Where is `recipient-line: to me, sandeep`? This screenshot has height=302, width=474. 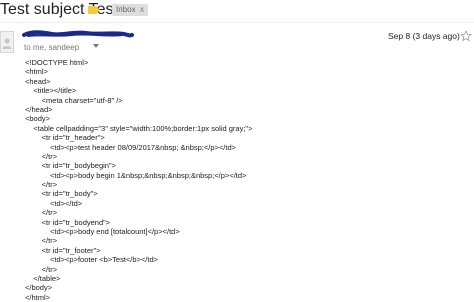
recipient-line: to me, sandeep is located at coordinates (52, 47).